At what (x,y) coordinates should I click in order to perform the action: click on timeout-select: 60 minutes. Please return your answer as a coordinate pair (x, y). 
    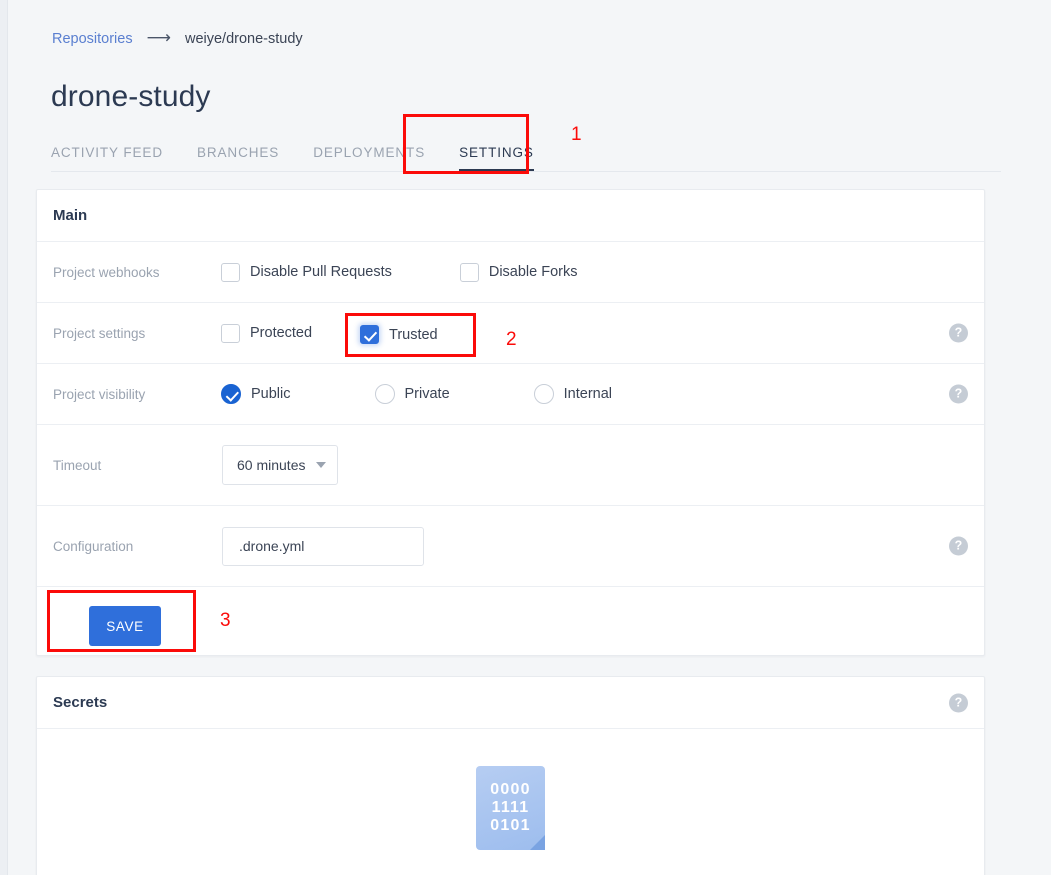
    Looking at the image, I should click on (280, 465).